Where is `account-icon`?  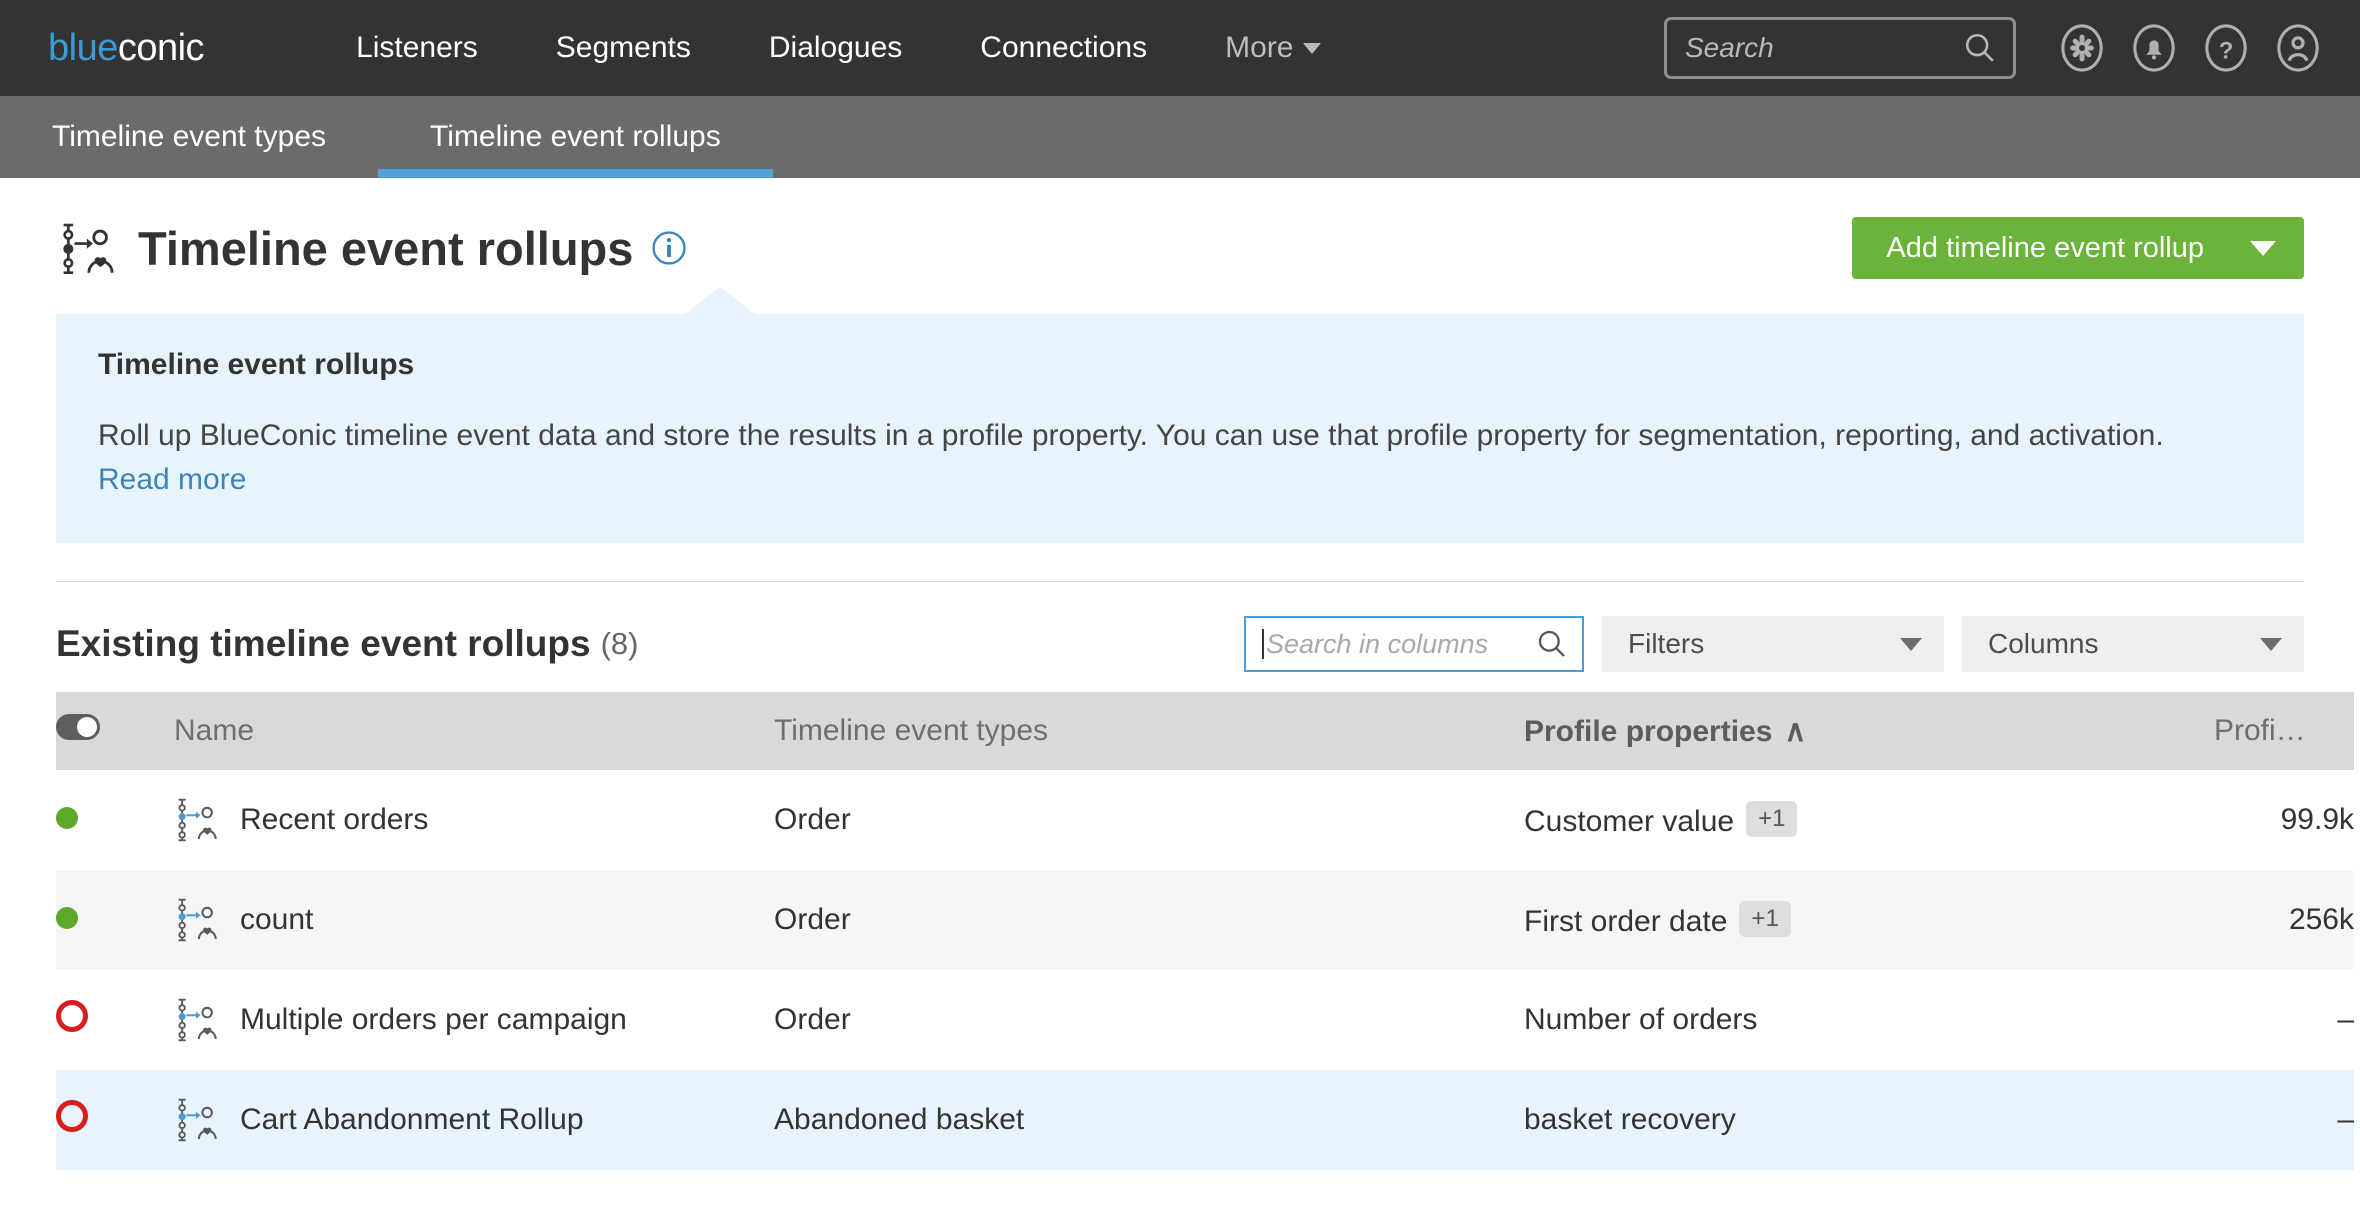 account-icon is located at coordinates (2298, 48).